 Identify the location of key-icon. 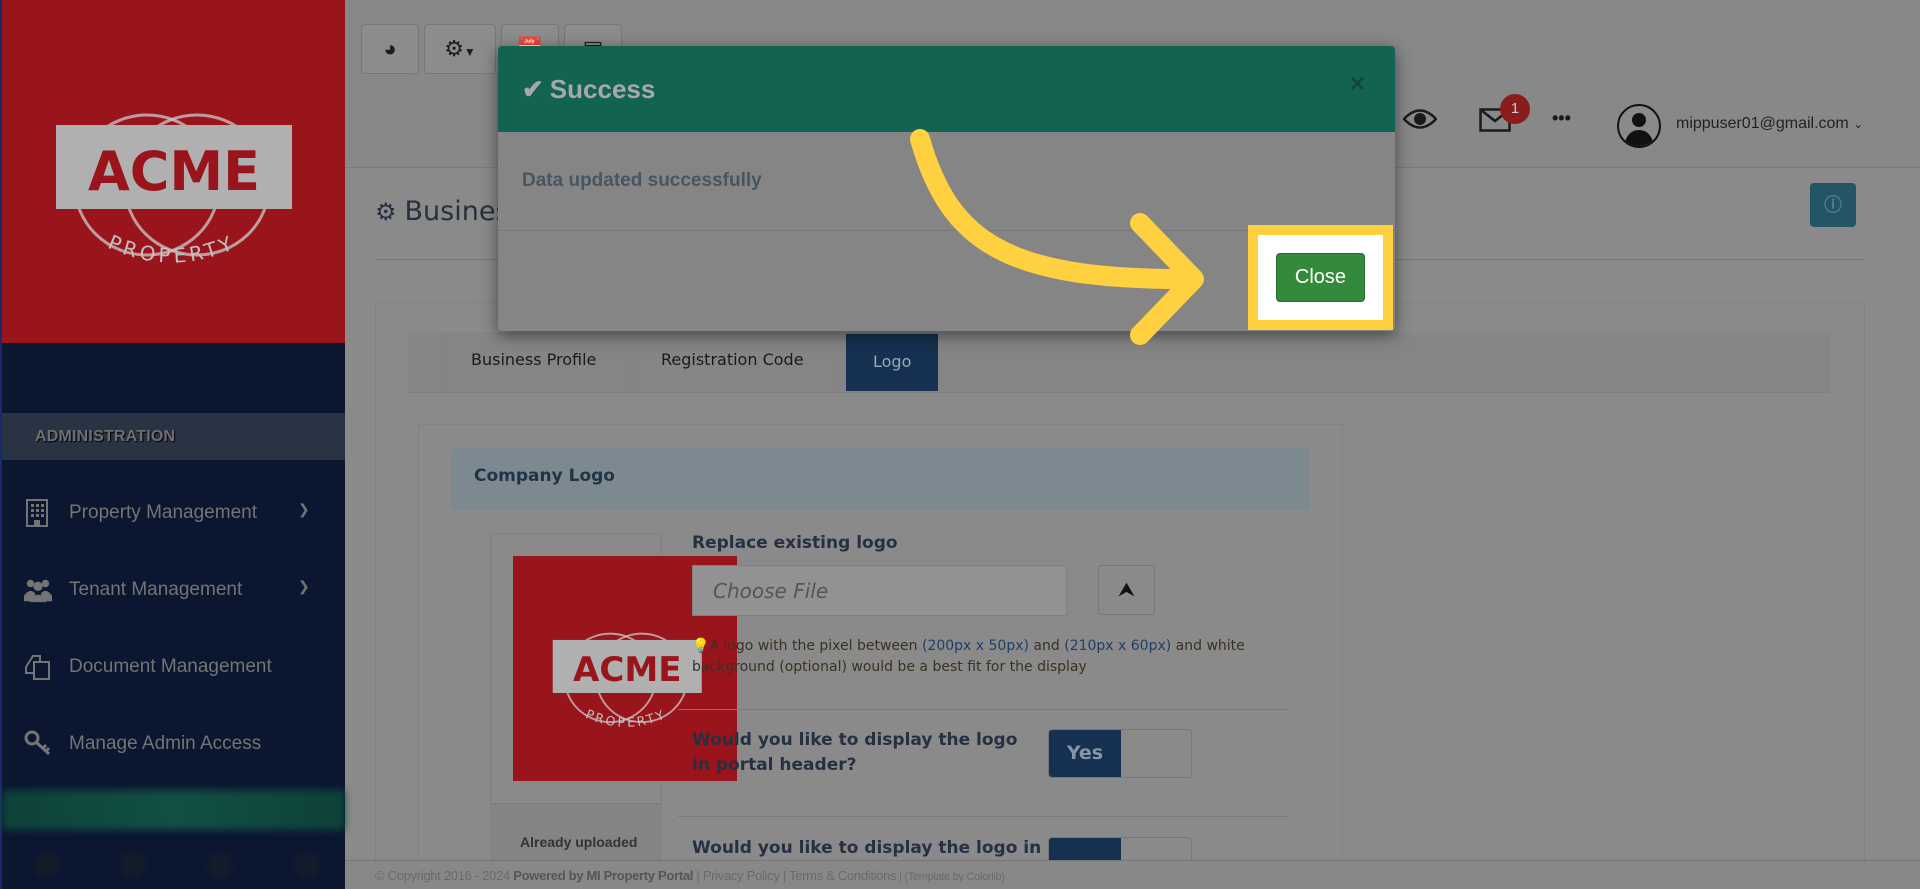
(37, 743).